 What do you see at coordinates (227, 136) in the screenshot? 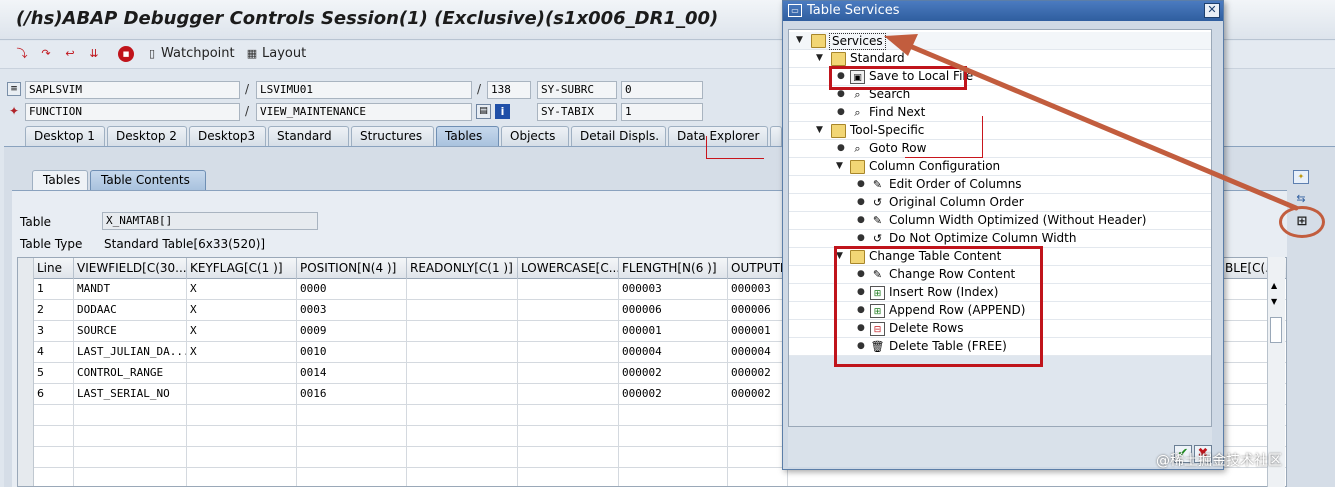
I see `tab-desktop3: Desktop3` at bounding box center [227, 136].